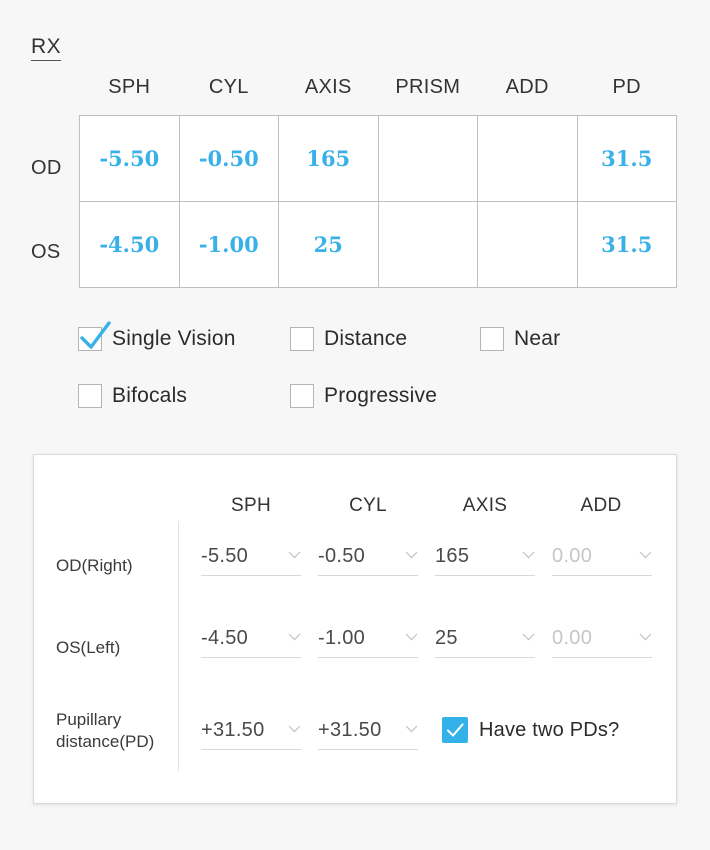 This screenshot has height=850, width=710. What do you see at coordinates (626, 244) in the screenshot?
I see `rx-cell-os-pd: 31.5` at bounding box center [626, 244].